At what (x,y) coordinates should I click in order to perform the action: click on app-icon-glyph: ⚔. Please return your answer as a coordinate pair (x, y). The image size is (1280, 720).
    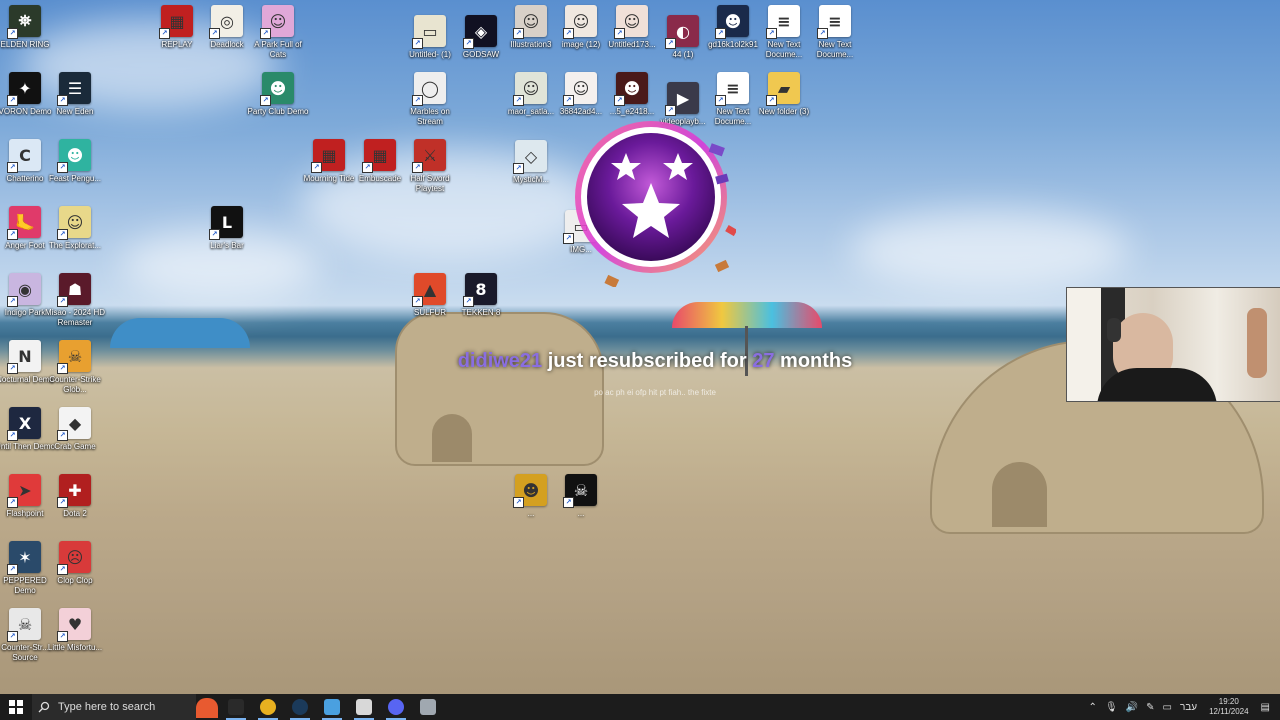
    Looking at the image, I should click on (430, 155).